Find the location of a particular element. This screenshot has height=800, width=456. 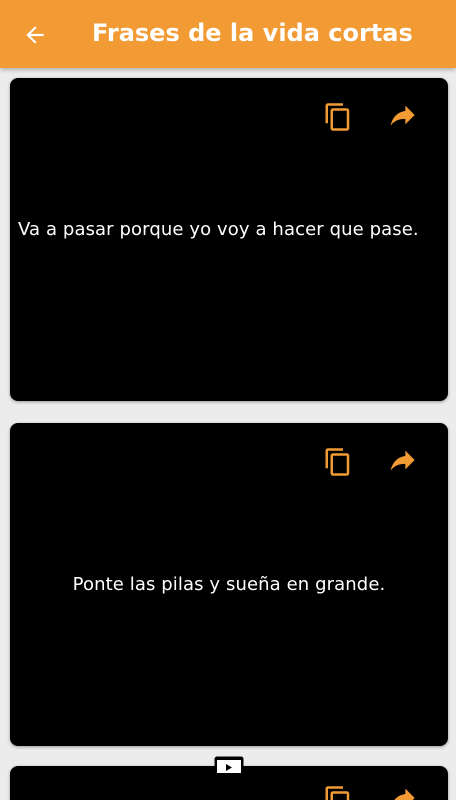

top-app-bar: Frases de la vida cortas is located at coordinates (228, 34).